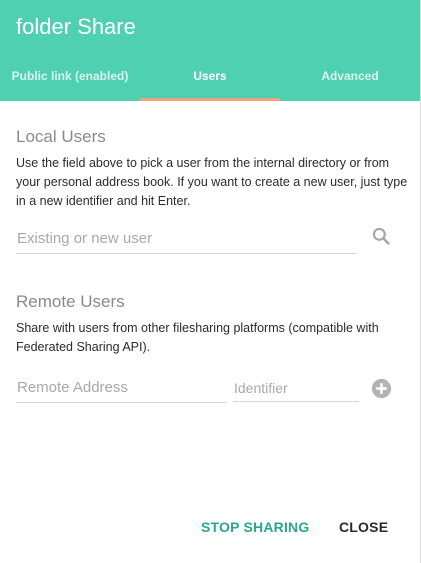 The width and height of the screenshot is (421, 563). I want to click on tab-public-link: Public link (enabled), so click(70, 78).